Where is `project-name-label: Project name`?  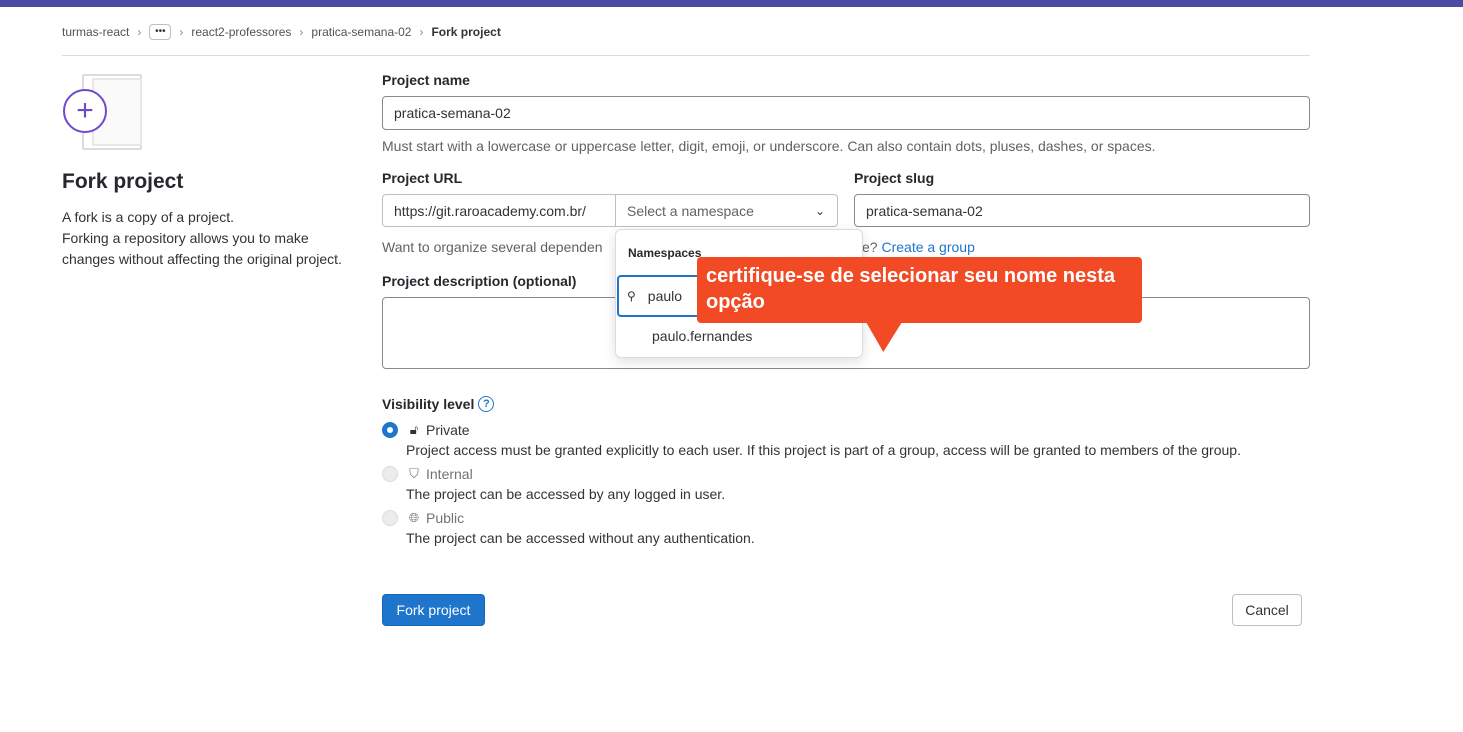
project-name-label: Project name is located at coordinates (426, 80).